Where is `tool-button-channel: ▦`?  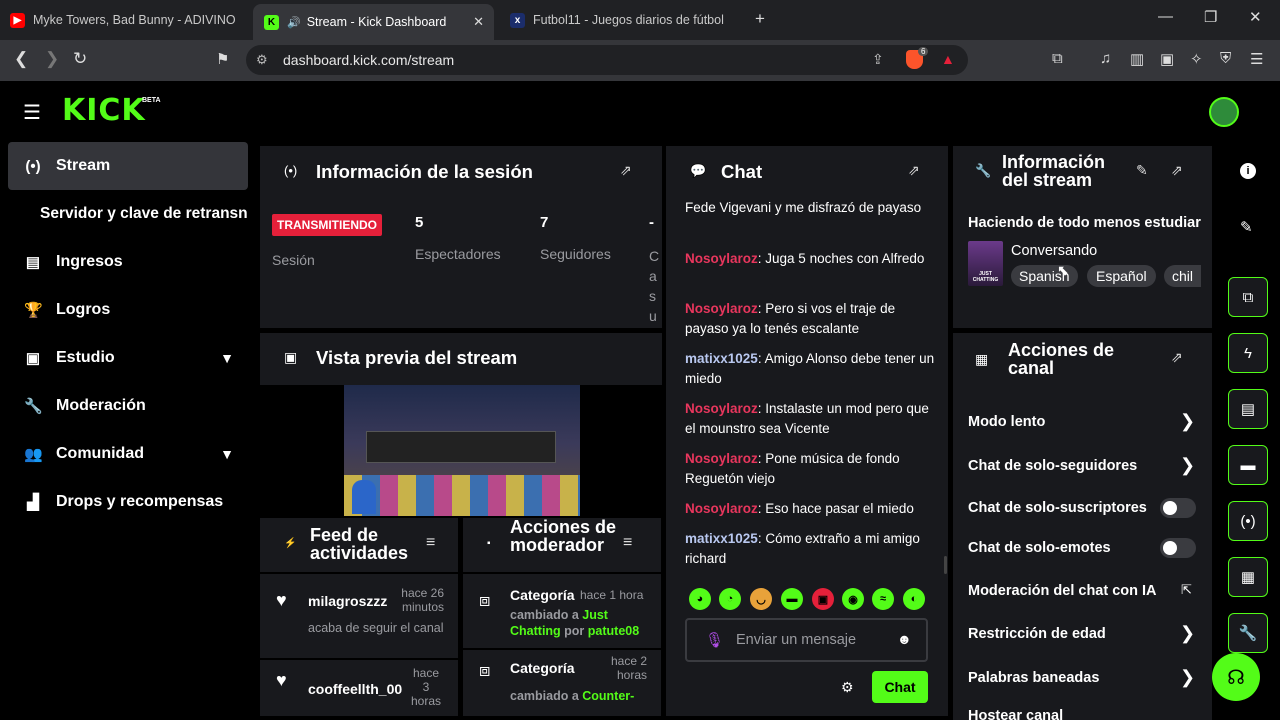
tool-button-channel: ▦ is located at coordinates (1248, 577).